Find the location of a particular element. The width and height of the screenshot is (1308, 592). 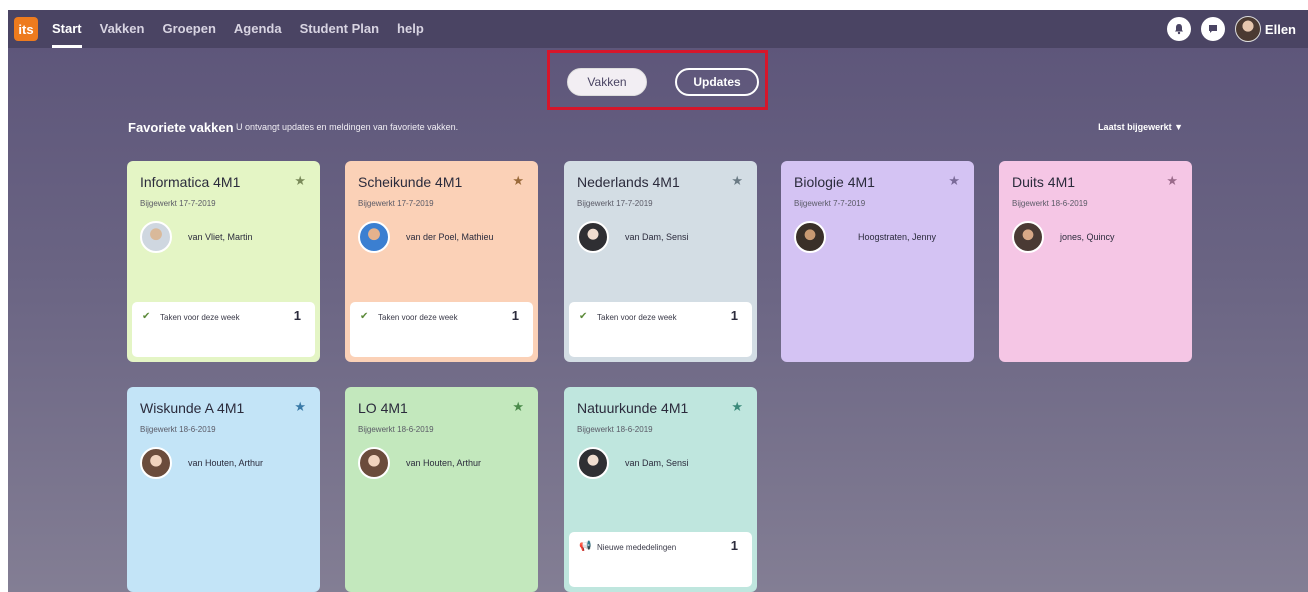

course-title: Natuurkunde 4M1 is located at coordinates (632, 408).